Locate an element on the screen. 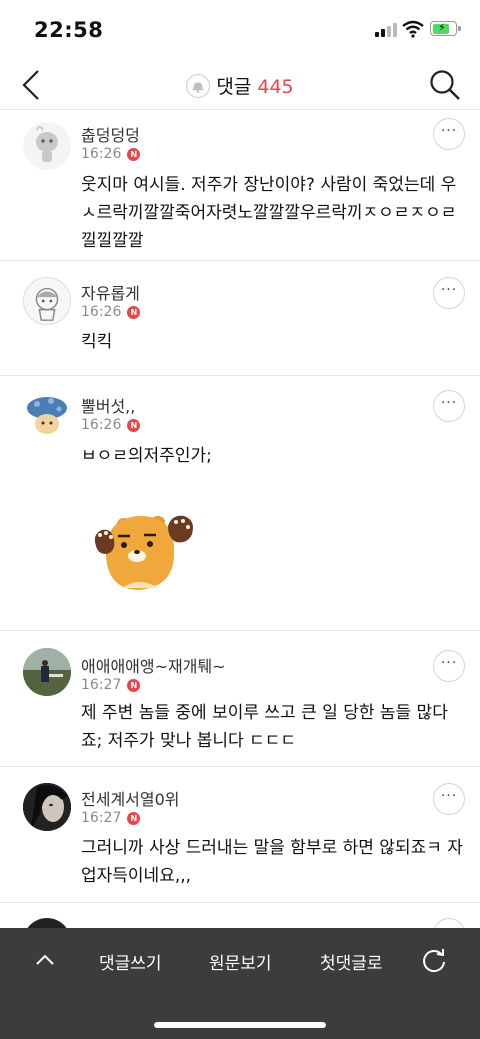  bear-sticker-image is located at coordinates (143, 552).